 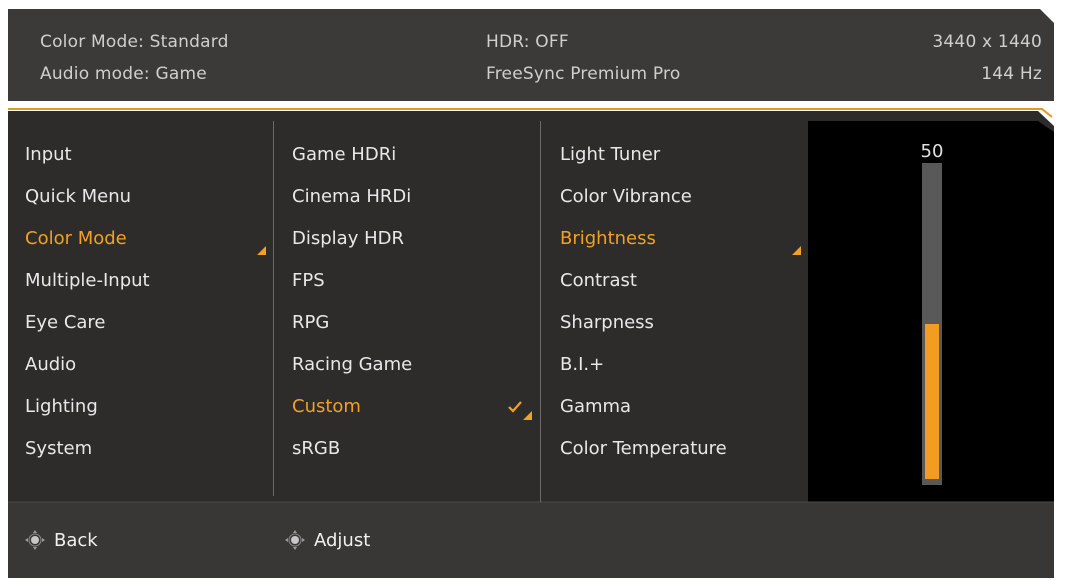 I want to click on menu-item-input: Input, so click(x=48, y=155).